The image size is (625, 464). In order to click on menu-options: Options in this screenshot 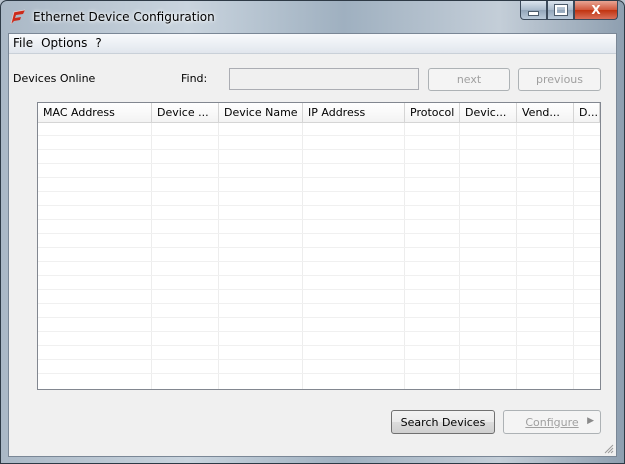, I will do `click(64, 43)`.